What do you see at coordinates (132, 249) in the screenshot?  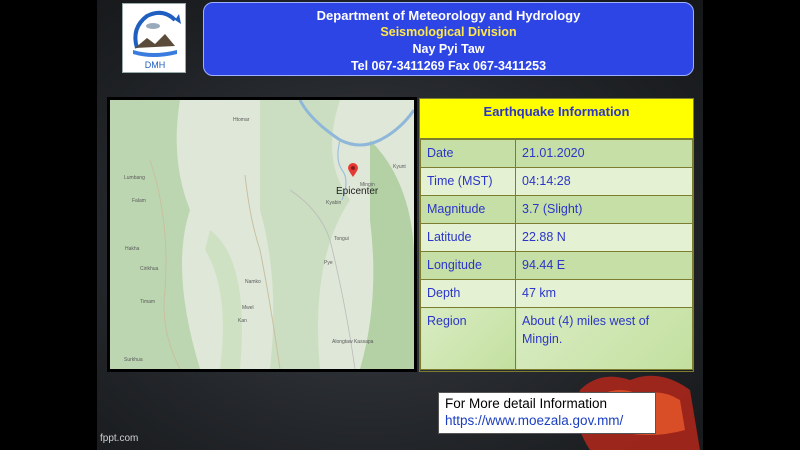 I see `map-place: Hakha` at bounding box center [132, 249].